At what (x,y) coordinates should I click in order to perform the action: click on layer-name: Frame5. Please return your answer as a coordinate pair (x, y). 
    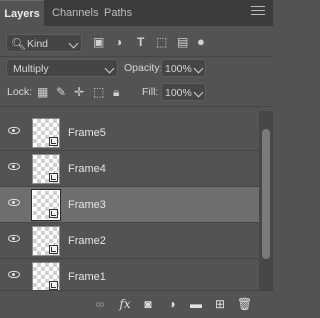
    Looking at the image, I should click on (87, 133).